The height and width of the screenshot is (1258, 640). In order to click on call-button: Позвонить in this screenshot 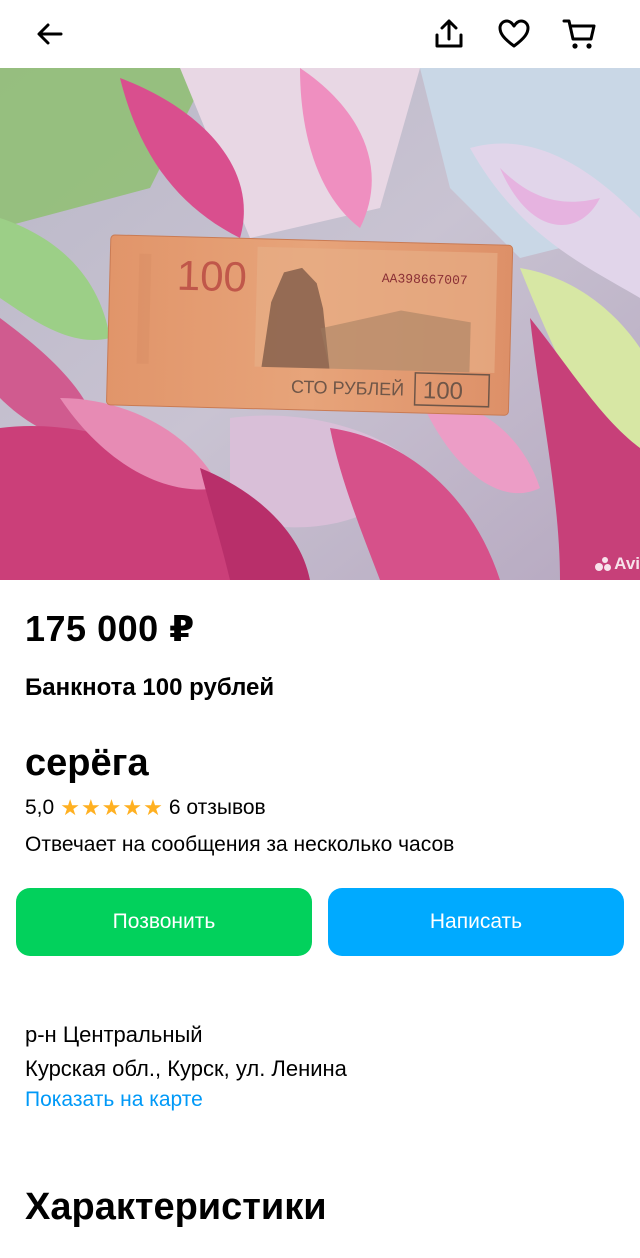, I will do `click(164, 922)`.